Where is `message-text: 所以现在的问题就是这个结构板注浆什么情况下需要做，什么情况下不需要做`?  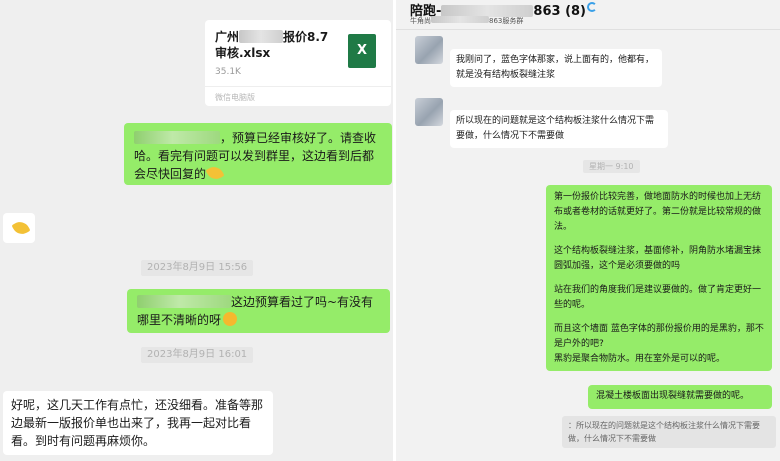 message-text: 所以现在的问题就是这个结构板注浆什么情况下需要做，什么情况下不需要做 is located at coordinates (555, 128).